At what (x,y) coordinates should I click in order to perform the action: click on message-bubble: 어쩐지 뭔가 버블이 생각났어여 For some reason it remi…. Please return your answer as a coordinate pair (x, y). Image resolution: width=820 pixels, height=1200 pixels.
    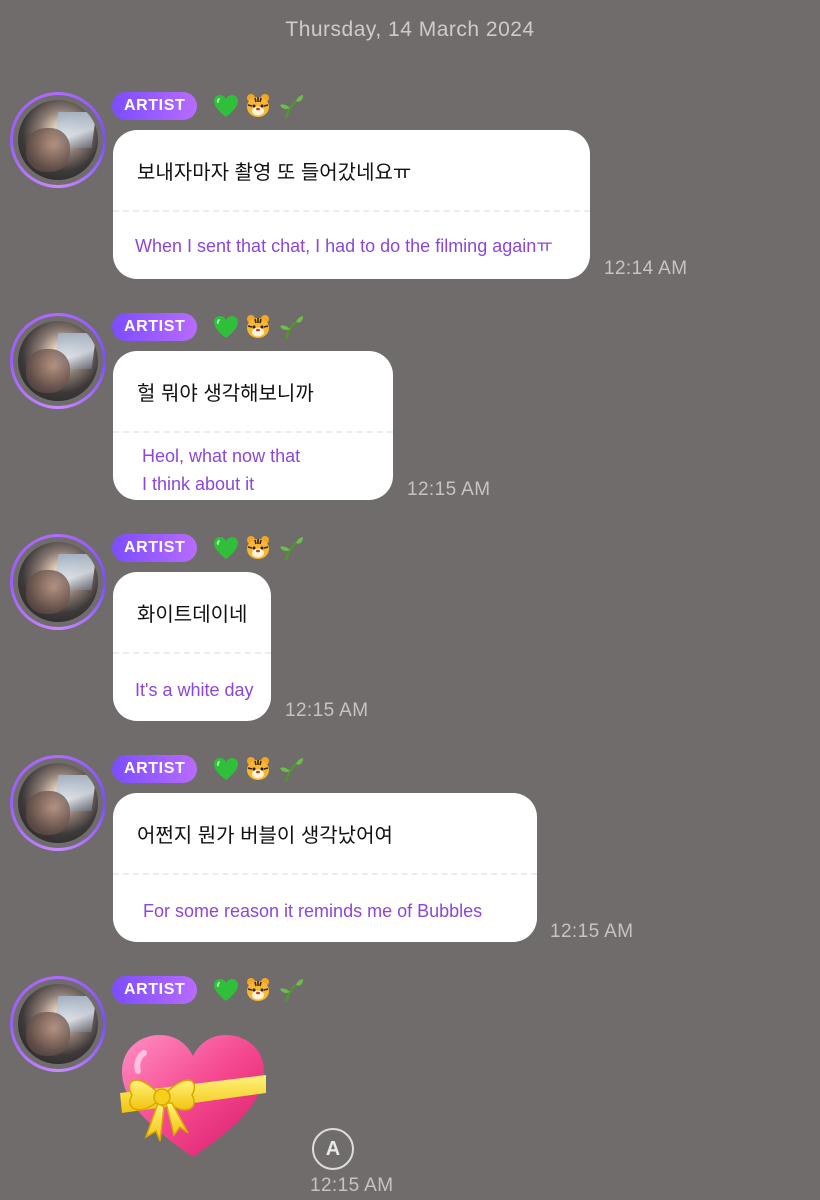
    Looking at the image, I should click on (325, 867).